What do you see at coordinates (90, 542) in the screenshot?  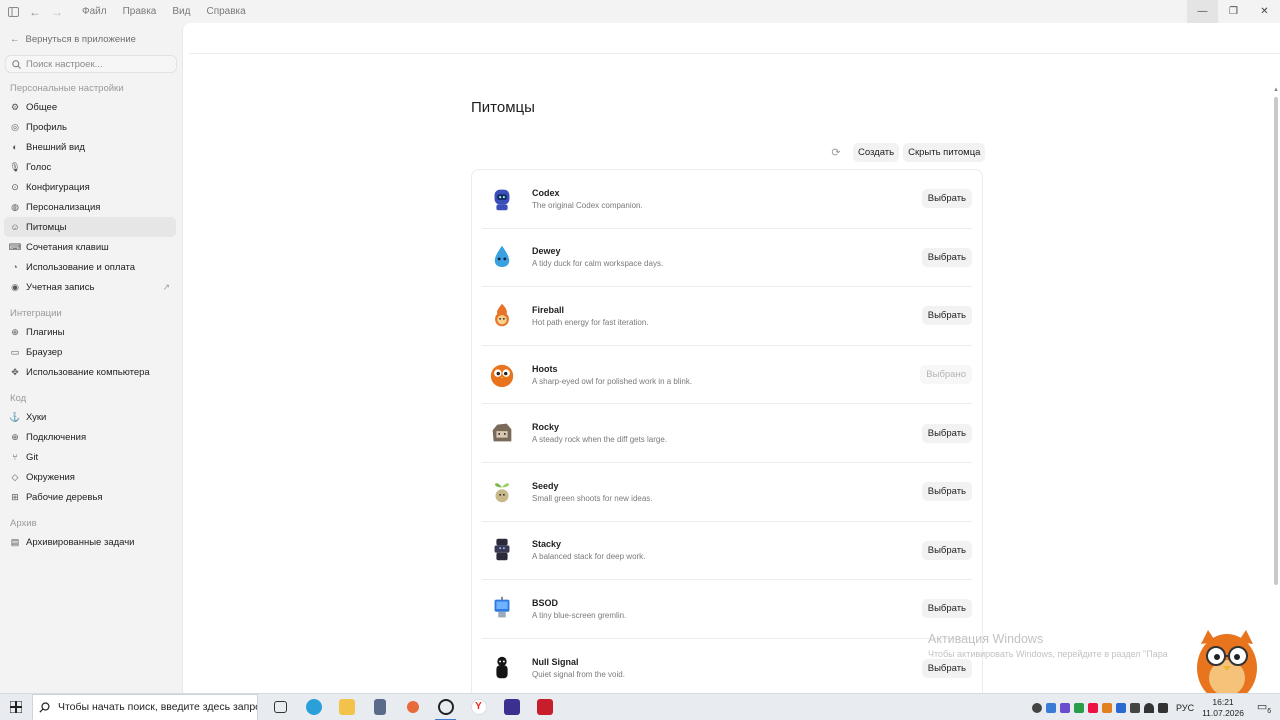 I see `sidebar-item: ▤ Архивированные задачи` at bounding box center [90, 542].